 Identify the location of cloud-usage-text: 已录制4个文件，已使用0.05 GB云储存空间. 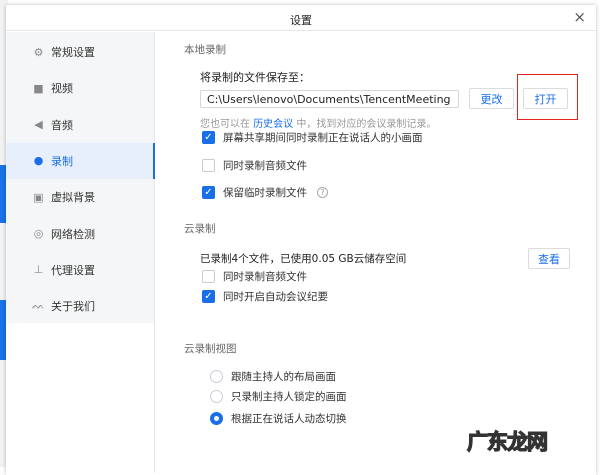
(303, 259).